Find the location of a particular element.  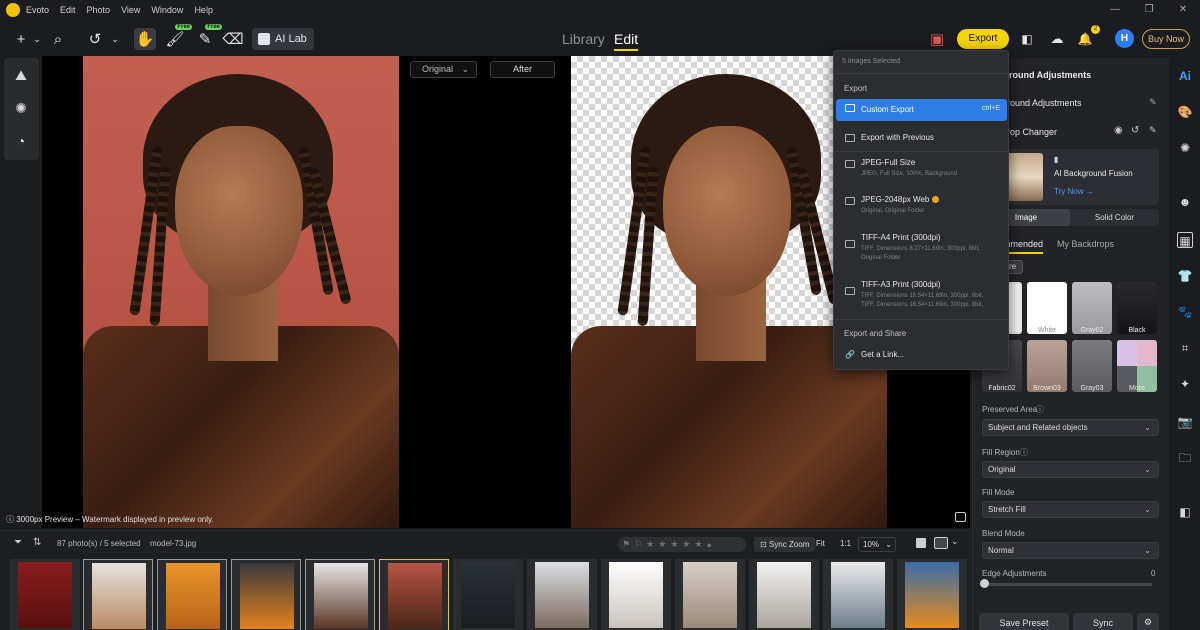

buy-now-button: Buy Now is located at coordinates (1166, 39).